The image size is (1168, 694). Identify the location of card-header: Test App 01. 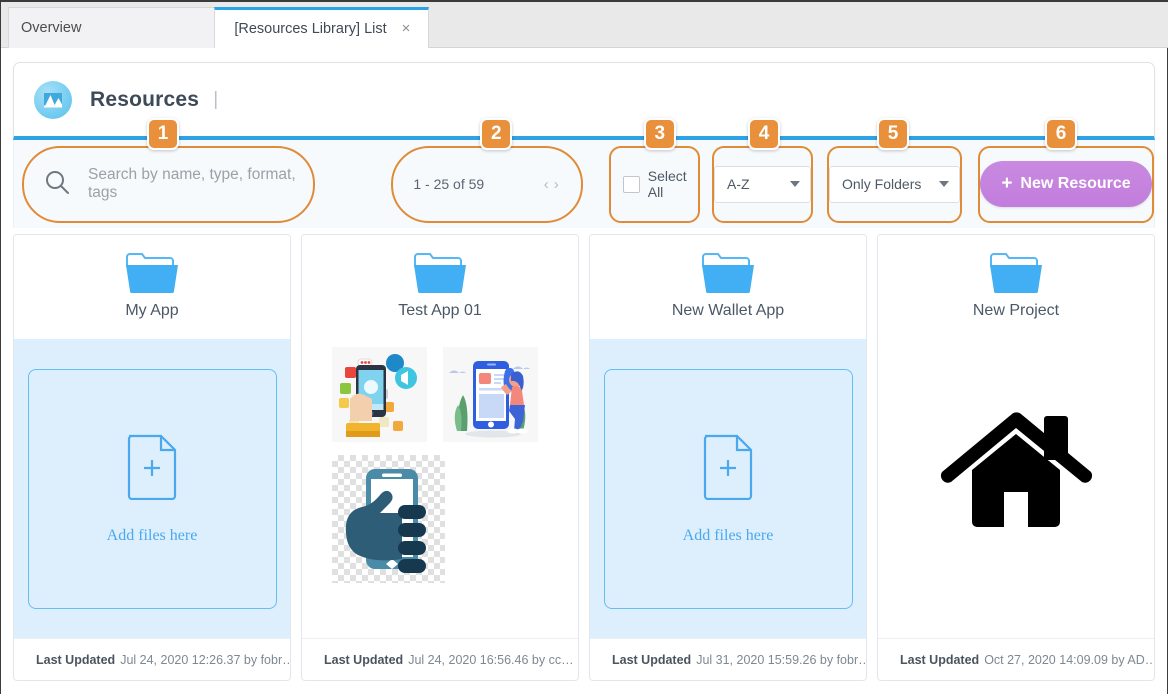
(440, 287).